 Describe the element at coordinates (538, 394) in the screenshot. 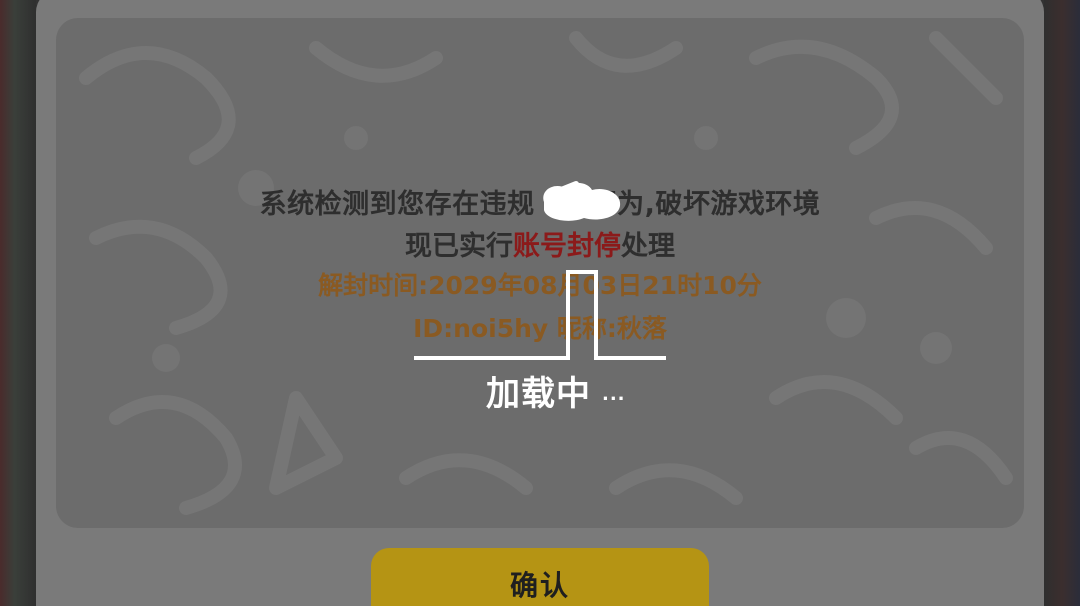

I see `loading-text: 加载中` at that location.